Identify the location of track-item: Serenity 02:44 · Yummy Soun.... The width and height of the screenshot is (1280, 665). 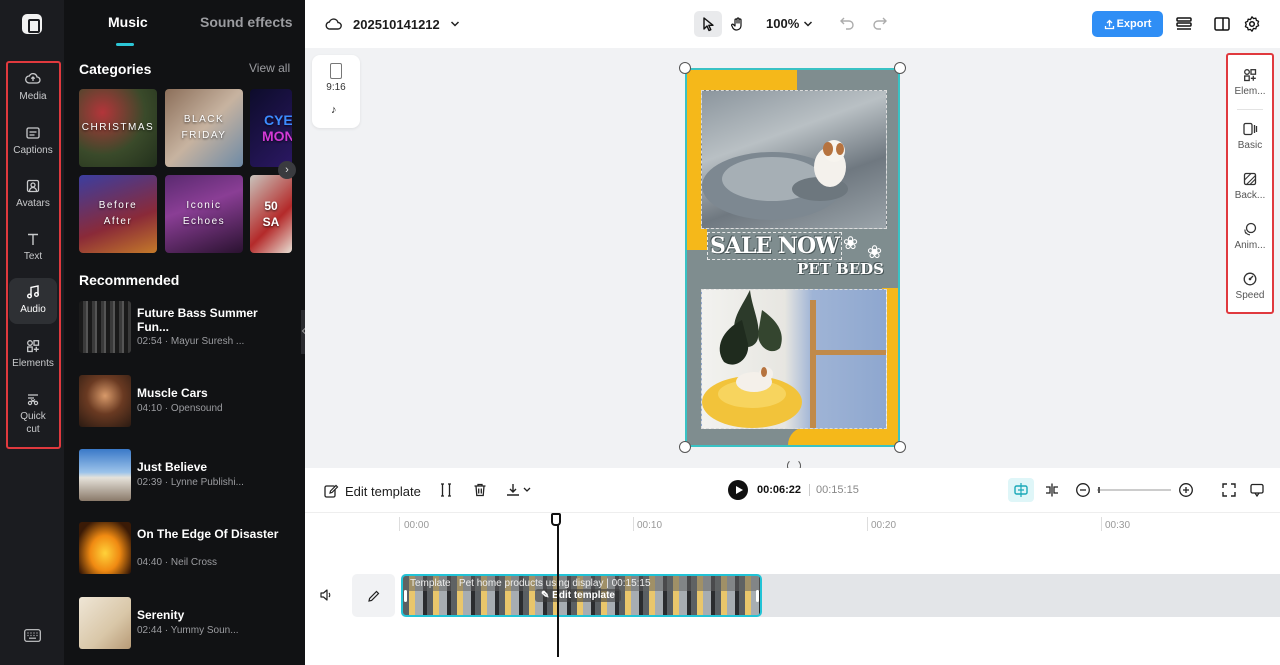
(189, 623).